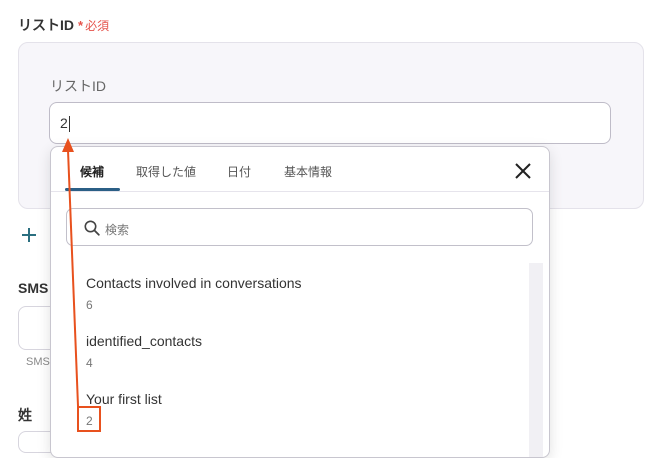 This screenshot has height=458, width=671. I want to click on highlight-annotation, so click(89, 419).